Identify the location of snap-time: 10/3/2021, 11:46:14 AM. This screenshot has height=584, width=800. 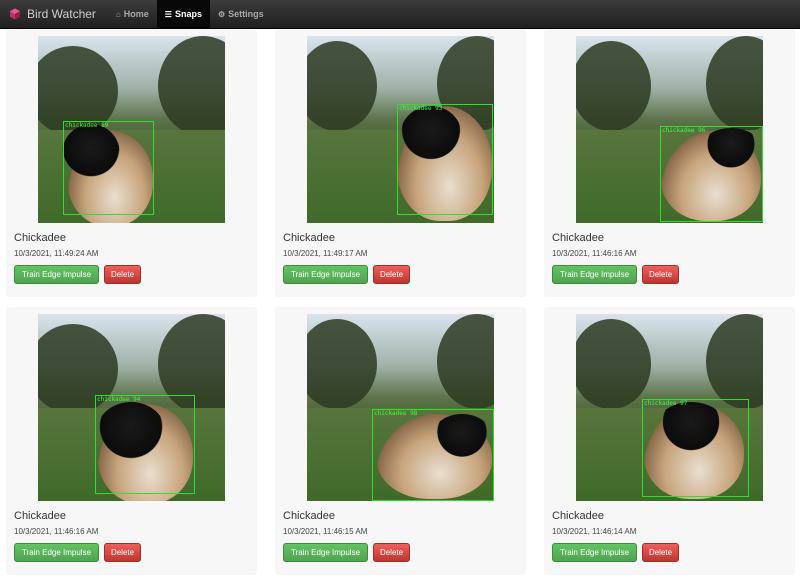
(594, 531).